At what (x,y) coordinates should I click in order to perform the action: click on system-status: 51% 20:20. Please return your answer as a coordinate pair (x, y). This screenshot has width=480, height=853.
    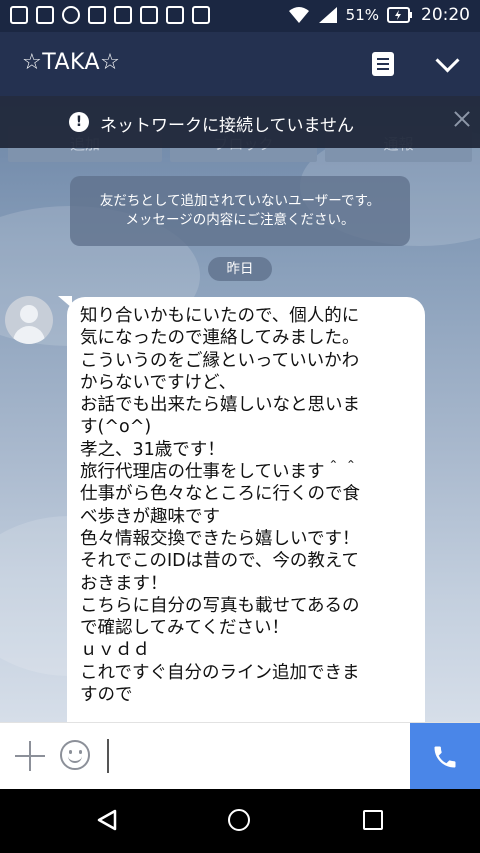
    Looking at the image, I should click on (379, 15).